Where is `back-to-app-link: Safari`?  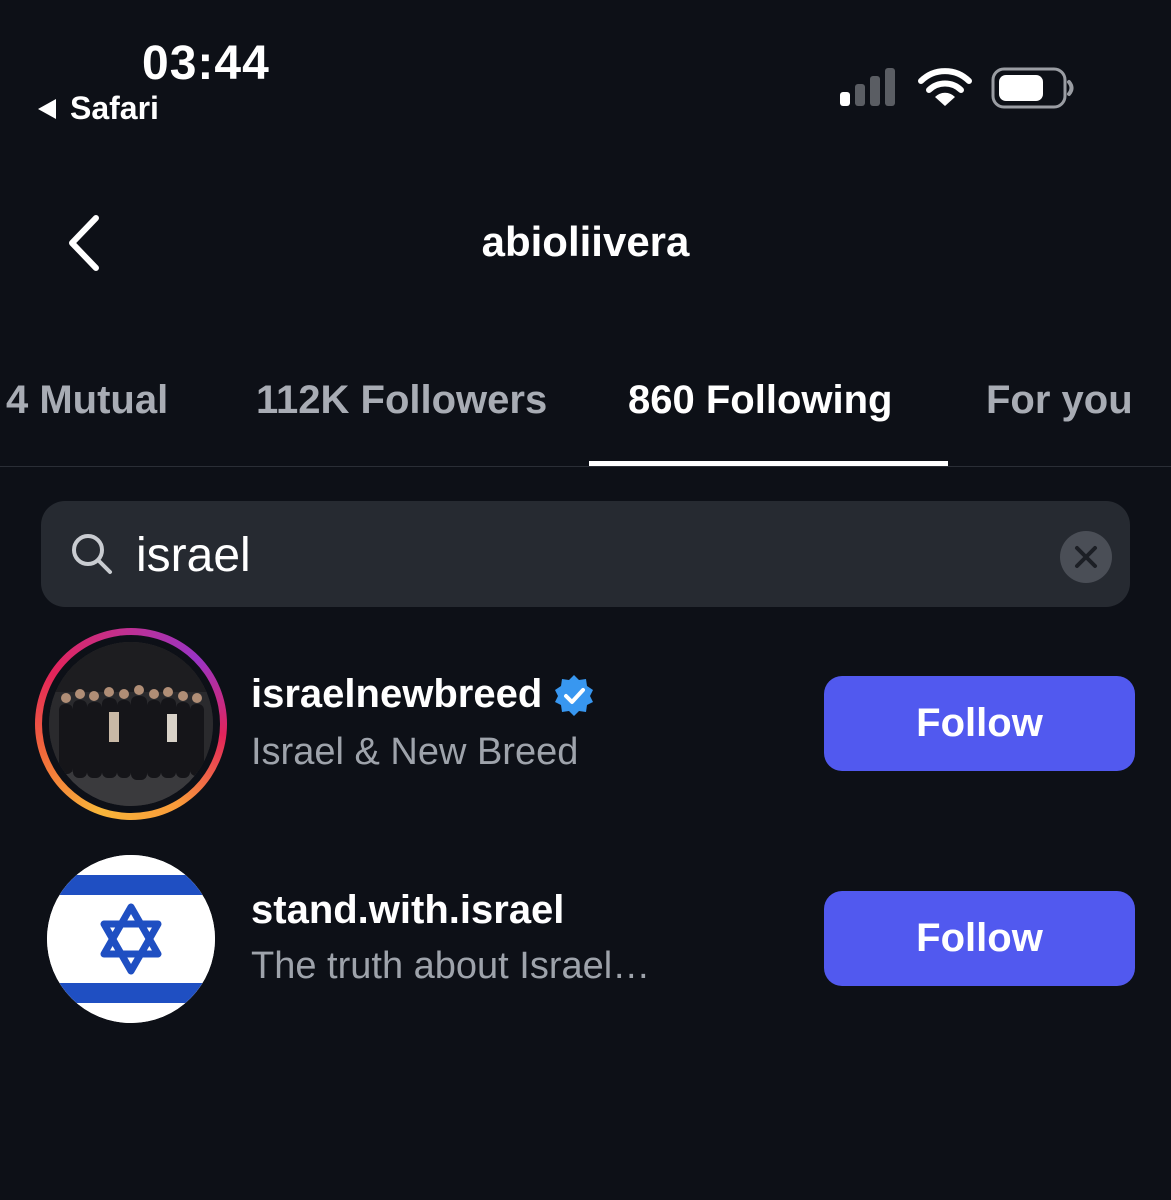
back-to-app-link: Safari is located at coordinates (98, 108).